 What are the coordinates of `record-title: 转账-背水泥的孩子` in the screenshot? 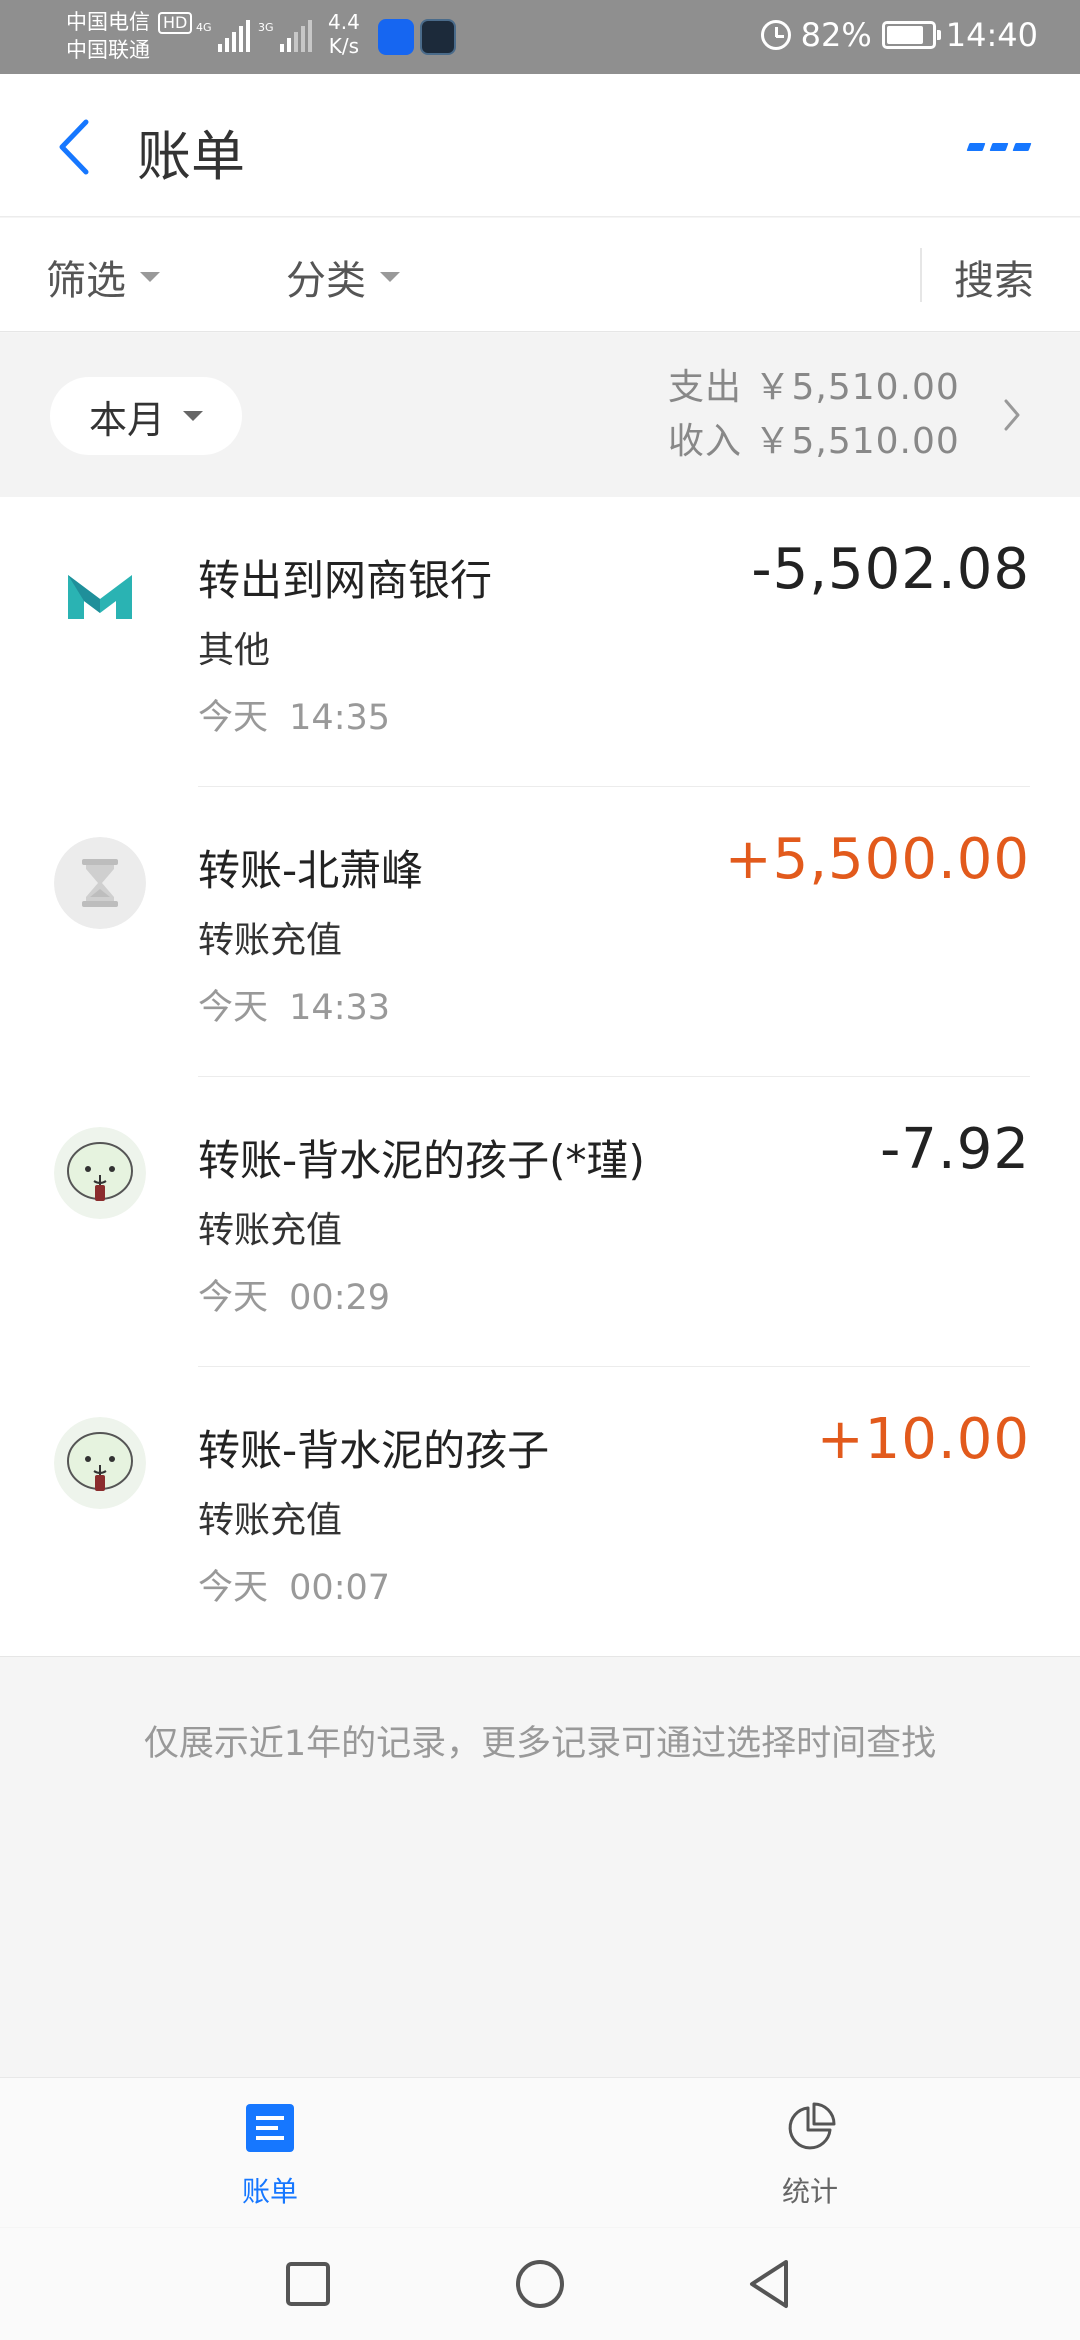 It's located at (374, 1450).